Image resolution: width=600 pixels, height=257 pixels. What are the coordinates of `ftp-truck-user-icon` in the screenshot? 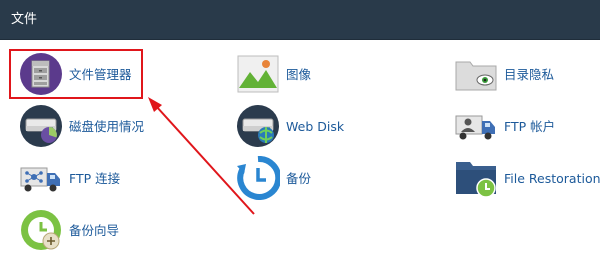 It's located at (476, 126).